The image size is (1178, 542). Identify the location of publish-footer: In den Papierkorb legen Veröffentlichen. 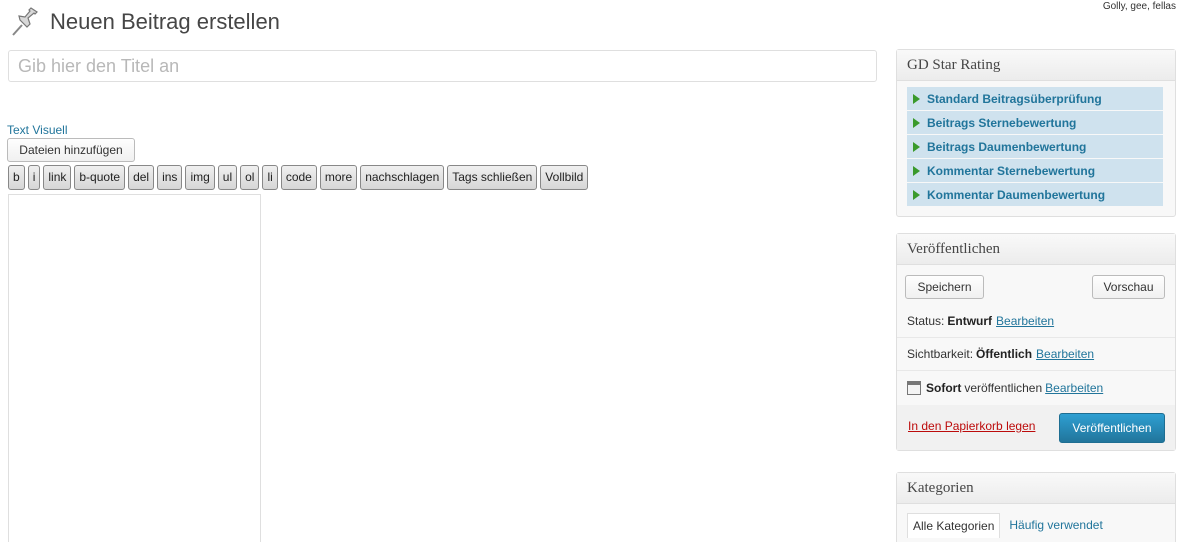
(1036, 427).